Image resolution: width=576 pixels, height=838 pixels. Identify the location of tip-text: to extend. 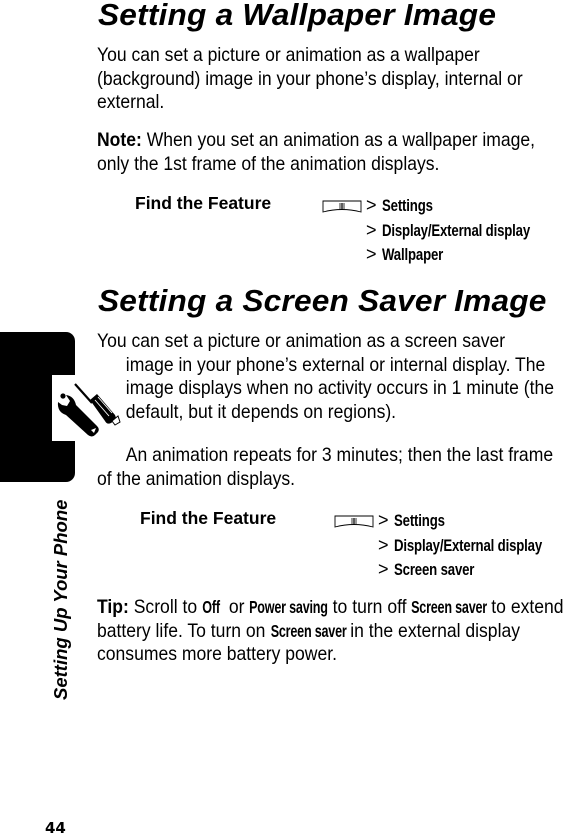
(525, 607).